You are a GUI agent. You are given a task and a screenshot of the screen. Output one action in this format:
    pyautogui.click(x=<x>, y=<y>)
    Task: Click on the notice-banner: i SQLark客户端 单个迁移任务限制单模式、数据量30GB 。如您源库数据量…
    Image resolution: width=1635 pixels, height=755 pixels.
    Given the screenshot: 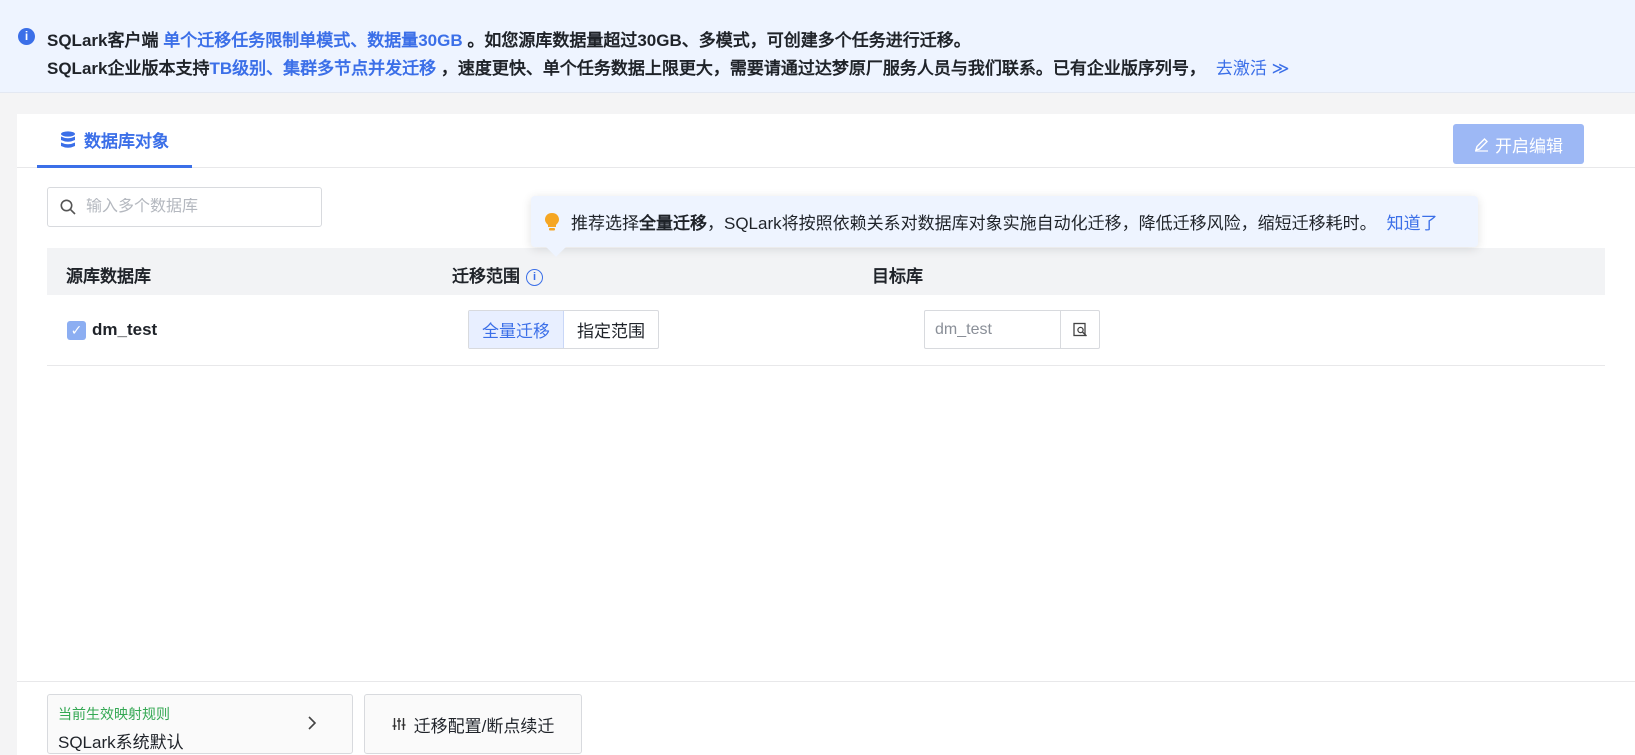 What is the action you would take?
    pyautogui.click(x=817, y=46)
    